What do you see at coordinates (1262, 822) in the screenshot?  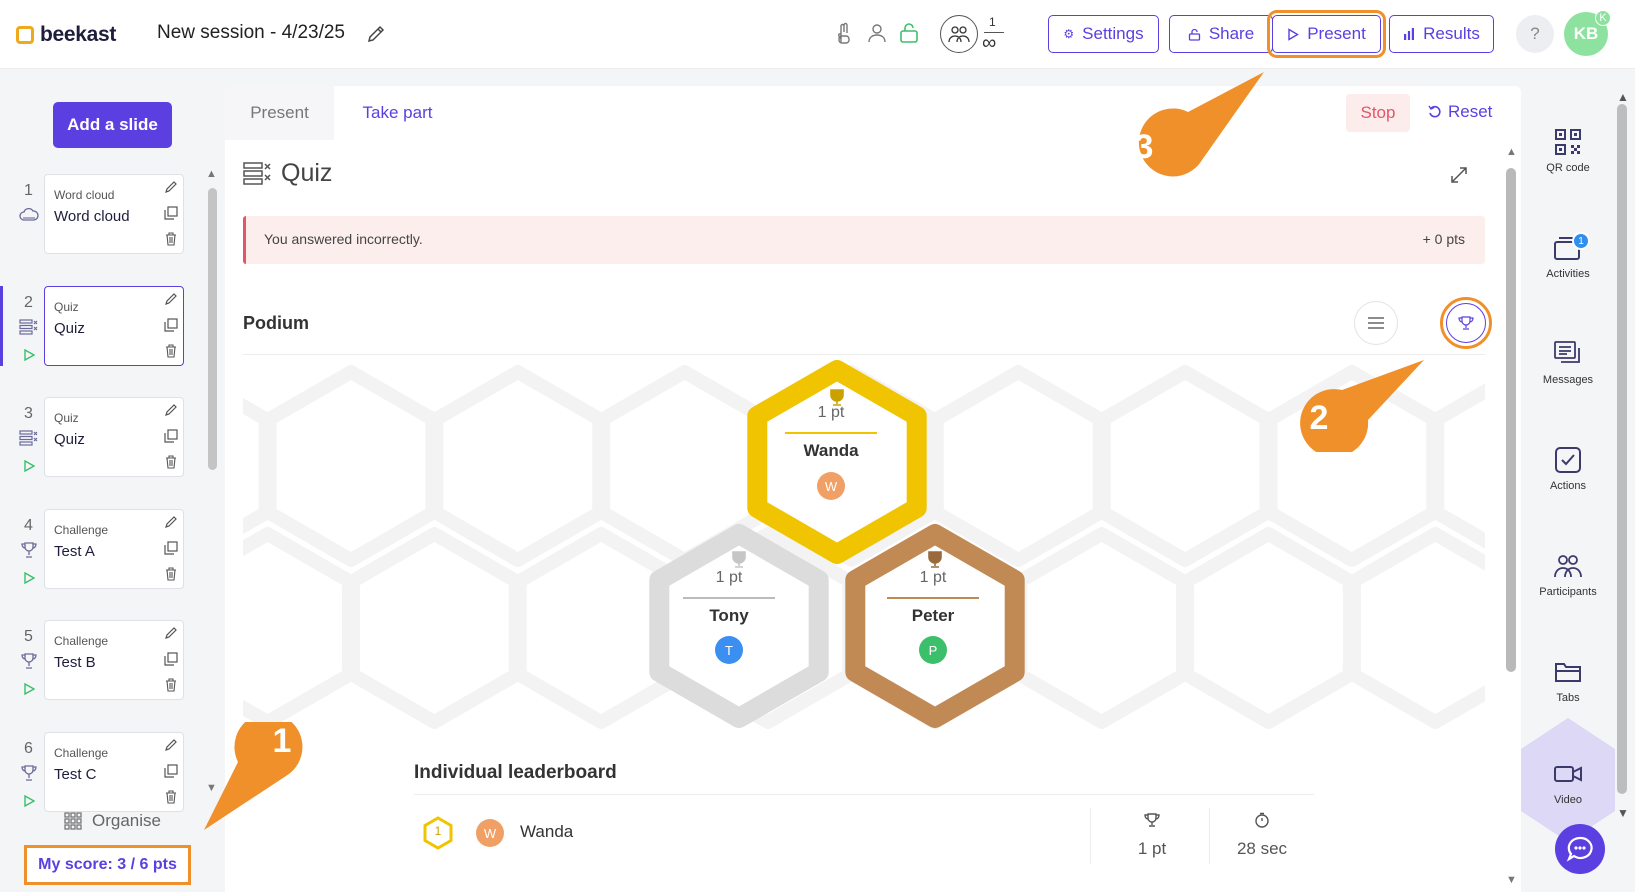 I see `stopwatch-icon` at bounding box center [1262, 822].